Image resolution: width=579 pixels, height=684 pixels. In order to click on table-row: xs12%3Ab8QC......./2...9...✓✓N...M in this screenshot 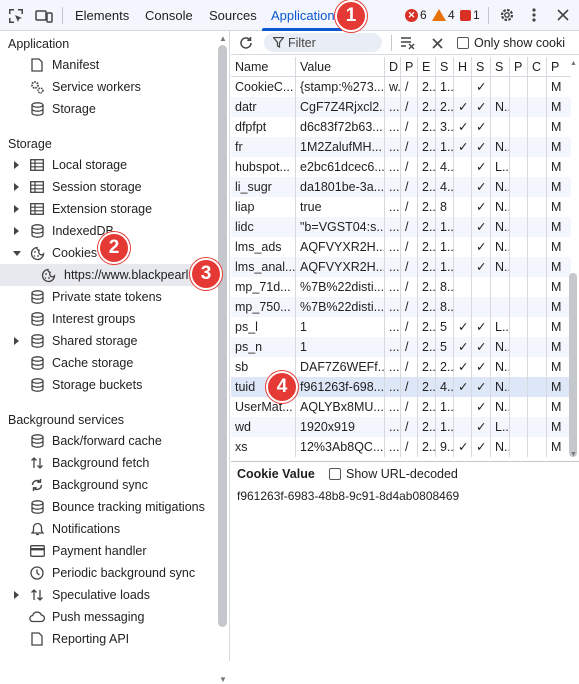, I will do `click(401, 447)`.